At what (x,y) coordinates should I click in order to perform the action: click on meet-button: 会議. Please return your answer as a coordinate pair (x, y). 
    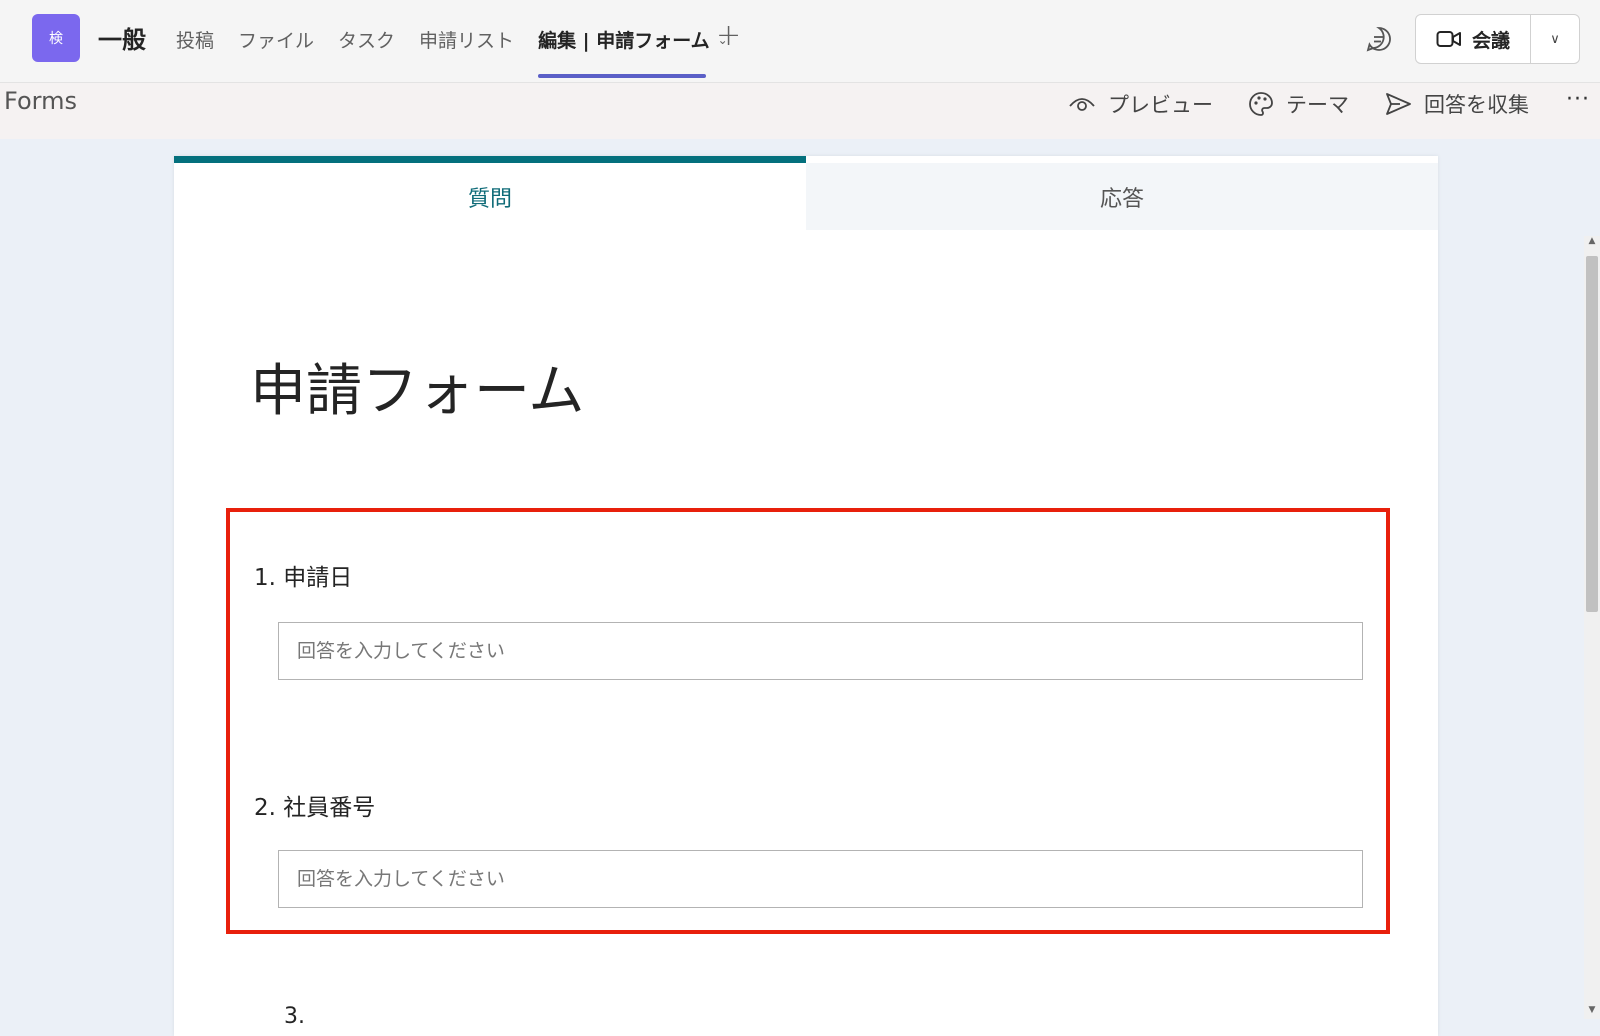
    Looking at the image, I should click on (1473, 39).